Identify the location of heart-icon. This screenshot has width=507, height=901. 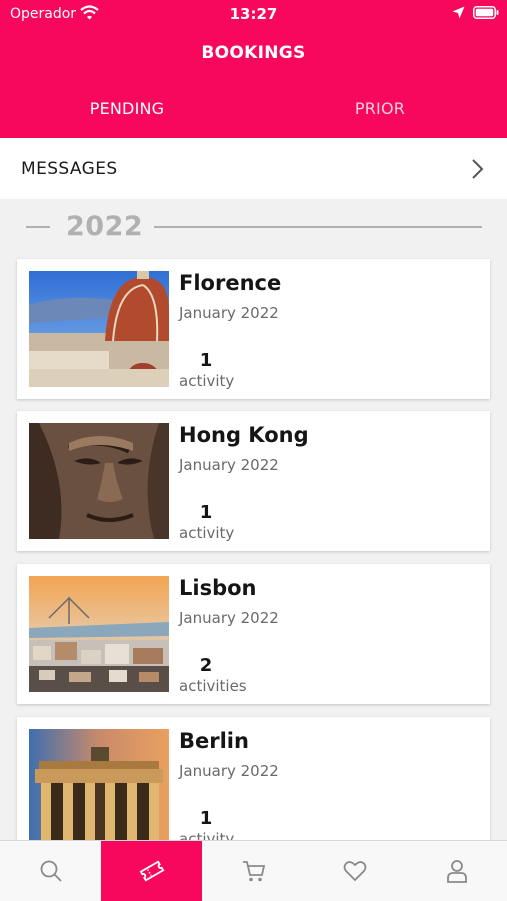
(355, 871).